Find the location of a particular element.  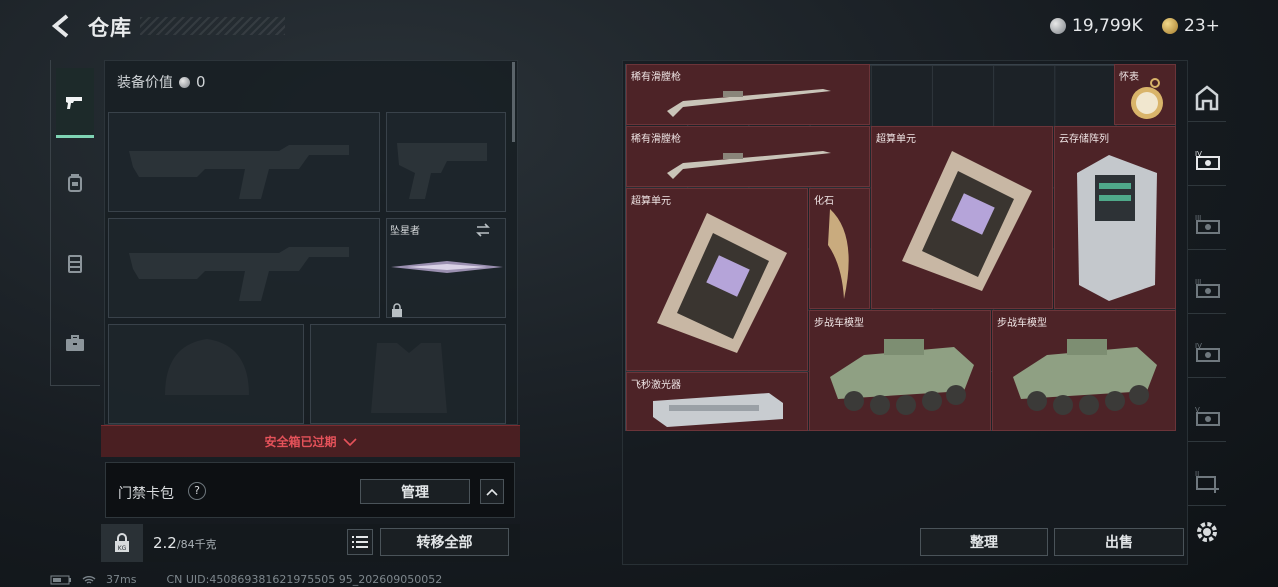

sidearm-slot is located at coordinates (446, 162).